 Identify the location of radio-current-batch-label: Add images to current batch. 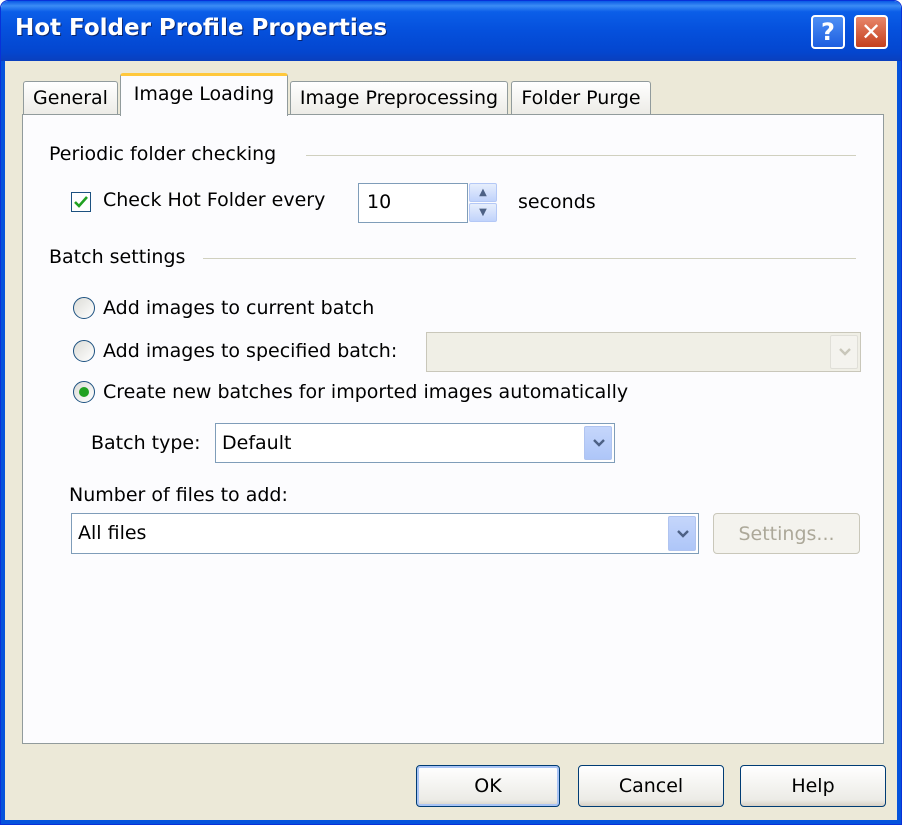
(238, 308).